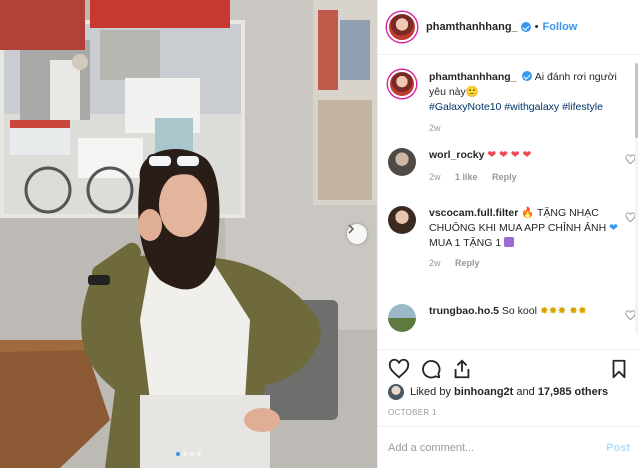 This screenshot has width=640, height=468. Describe the element at coordinates (509, 447) in the screenshot. I see `add-comment-bar: Add a comment... Post` at that location.